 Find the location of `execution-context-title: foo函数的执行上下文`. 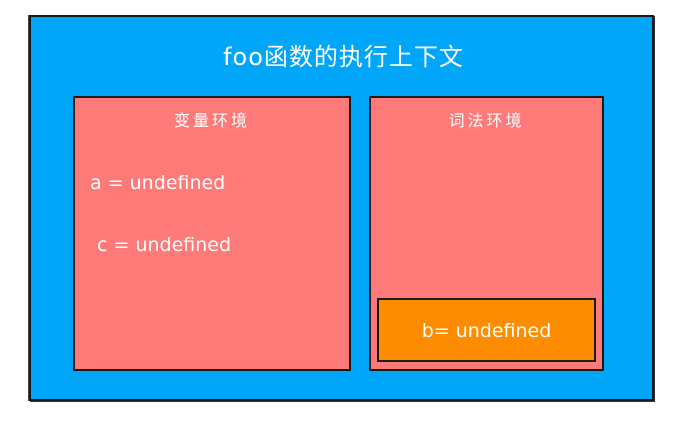

execution-context-title: foo函数的执行上下文 is located at coordinates (343, 57).